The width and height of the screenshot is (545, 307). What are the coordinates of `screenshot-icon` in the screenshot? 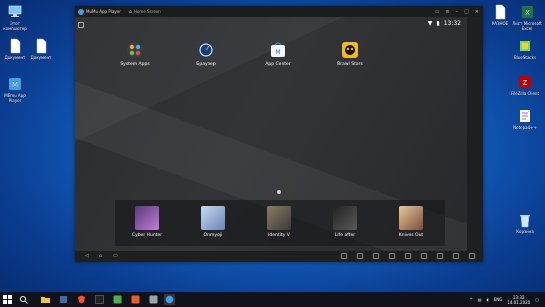 It's located at (376, 256).